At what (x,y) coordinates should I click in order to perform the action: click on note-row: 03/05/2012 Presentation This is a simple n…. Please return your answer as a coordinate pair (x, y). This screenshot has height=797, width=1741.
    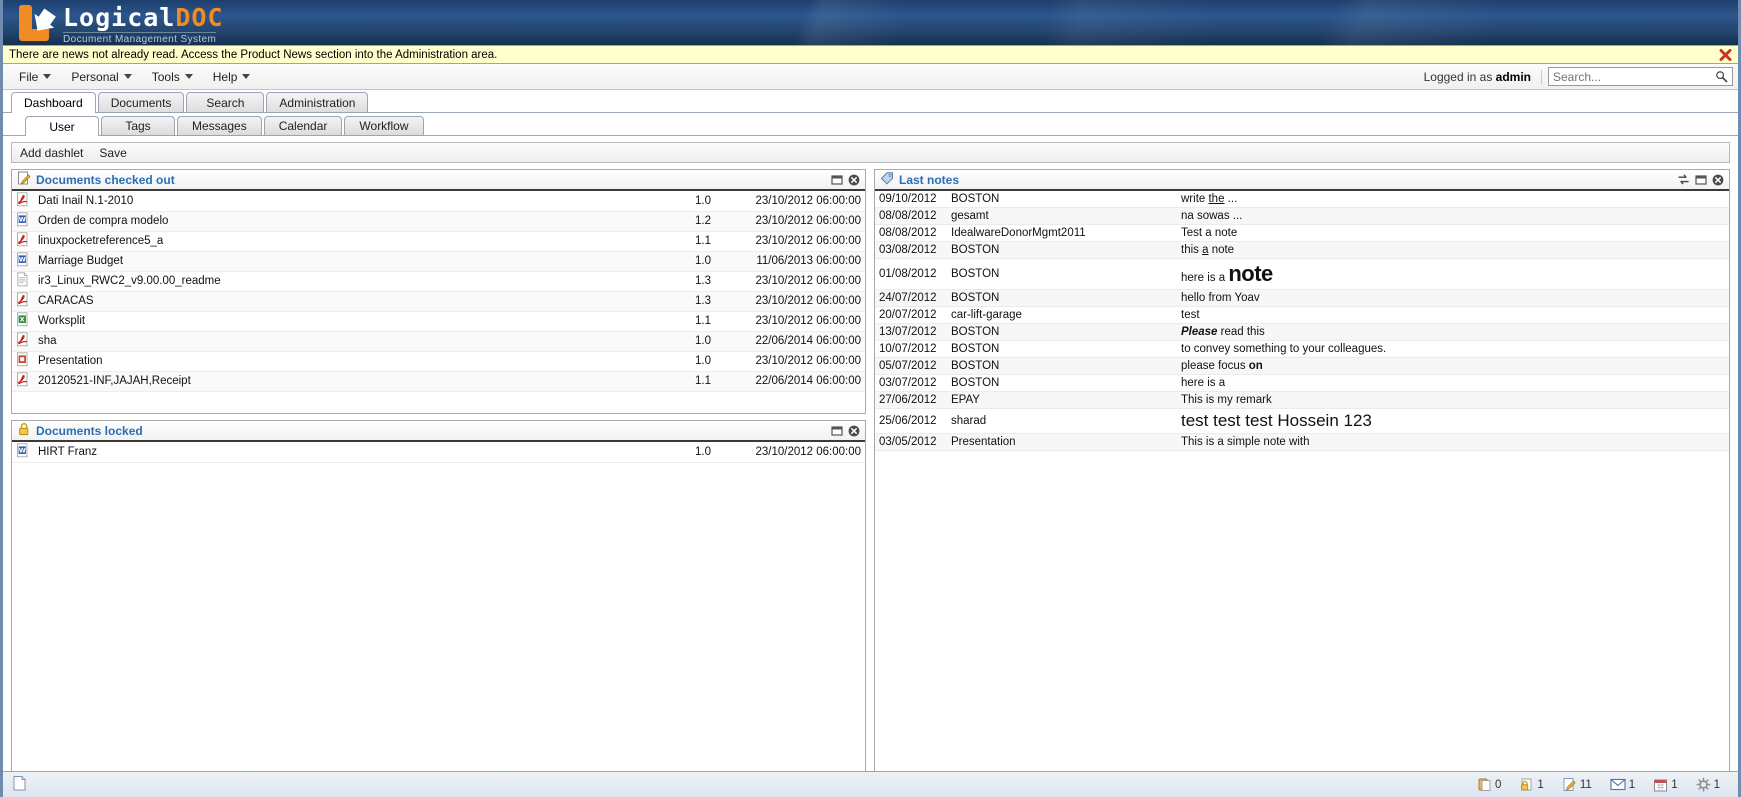
    Looking at the image, I should click on (1302, 442).